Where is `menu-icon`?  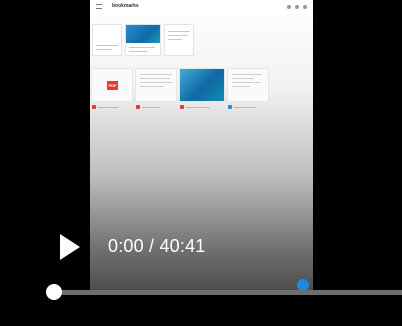
menu-icon is located at coordinates (99, 6).